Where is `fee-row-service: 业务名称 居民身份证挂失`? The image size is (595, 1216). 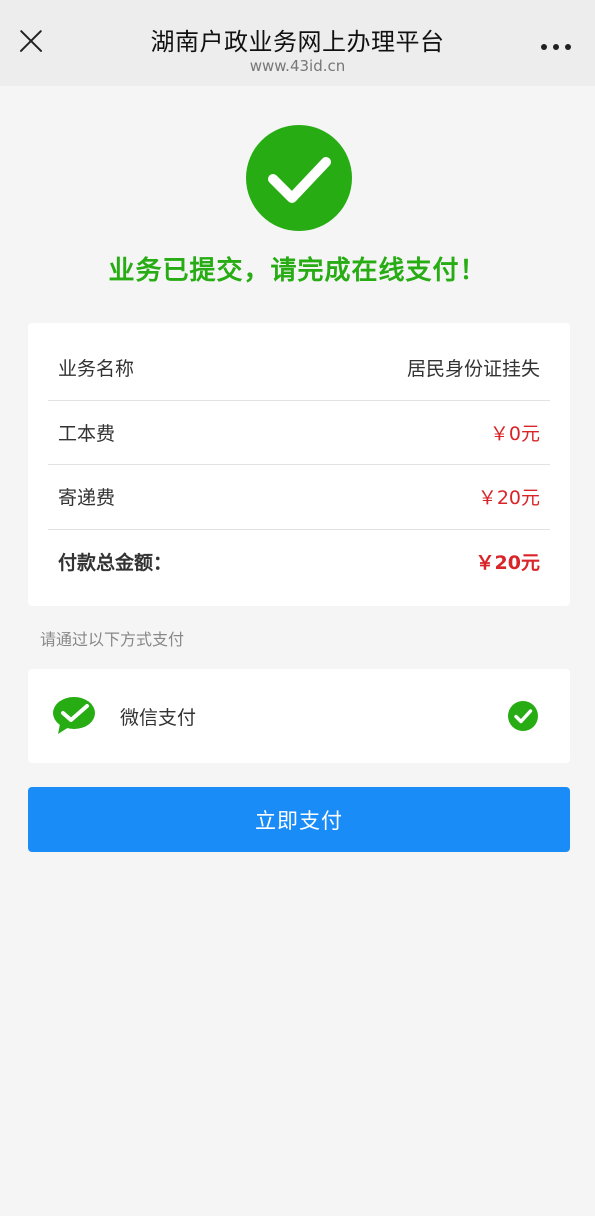 fee-row-service: 业务名称 居民身份证挂失 is located at coordinates (299, 367).